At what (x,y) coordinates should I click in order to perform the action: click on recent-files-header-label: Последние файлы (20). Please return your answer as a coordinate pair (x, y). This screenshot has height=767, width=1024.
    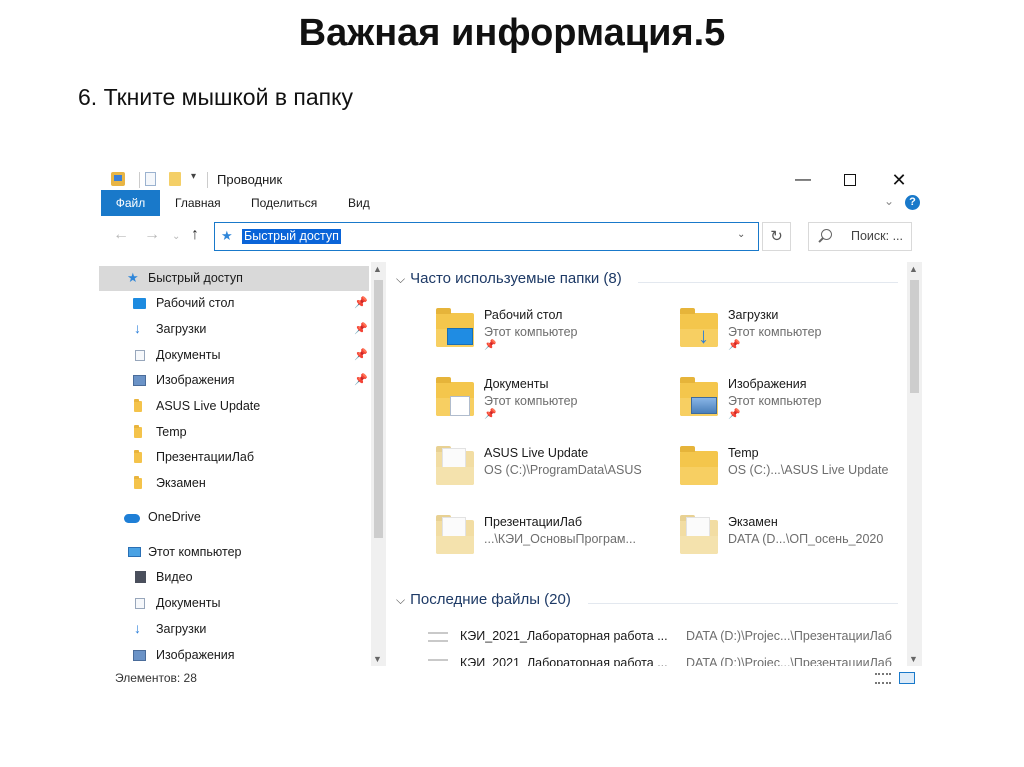
    Looking at the image, I should click on (490, 599).